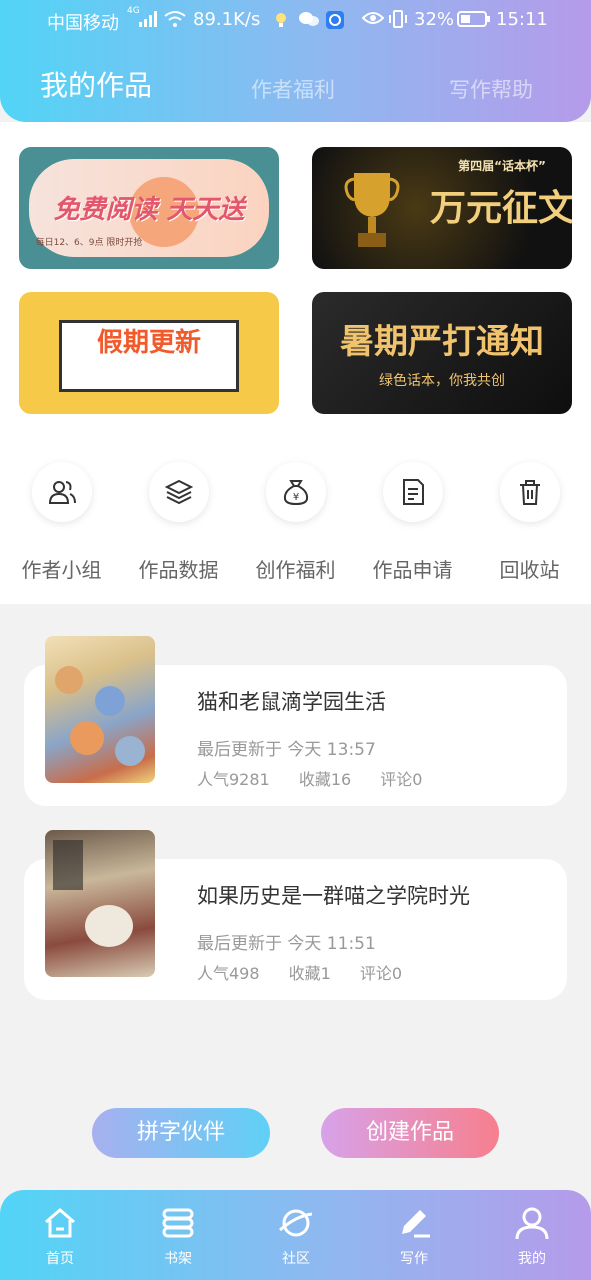  I want to click on battery-percent: 32%, so click(434, 19).